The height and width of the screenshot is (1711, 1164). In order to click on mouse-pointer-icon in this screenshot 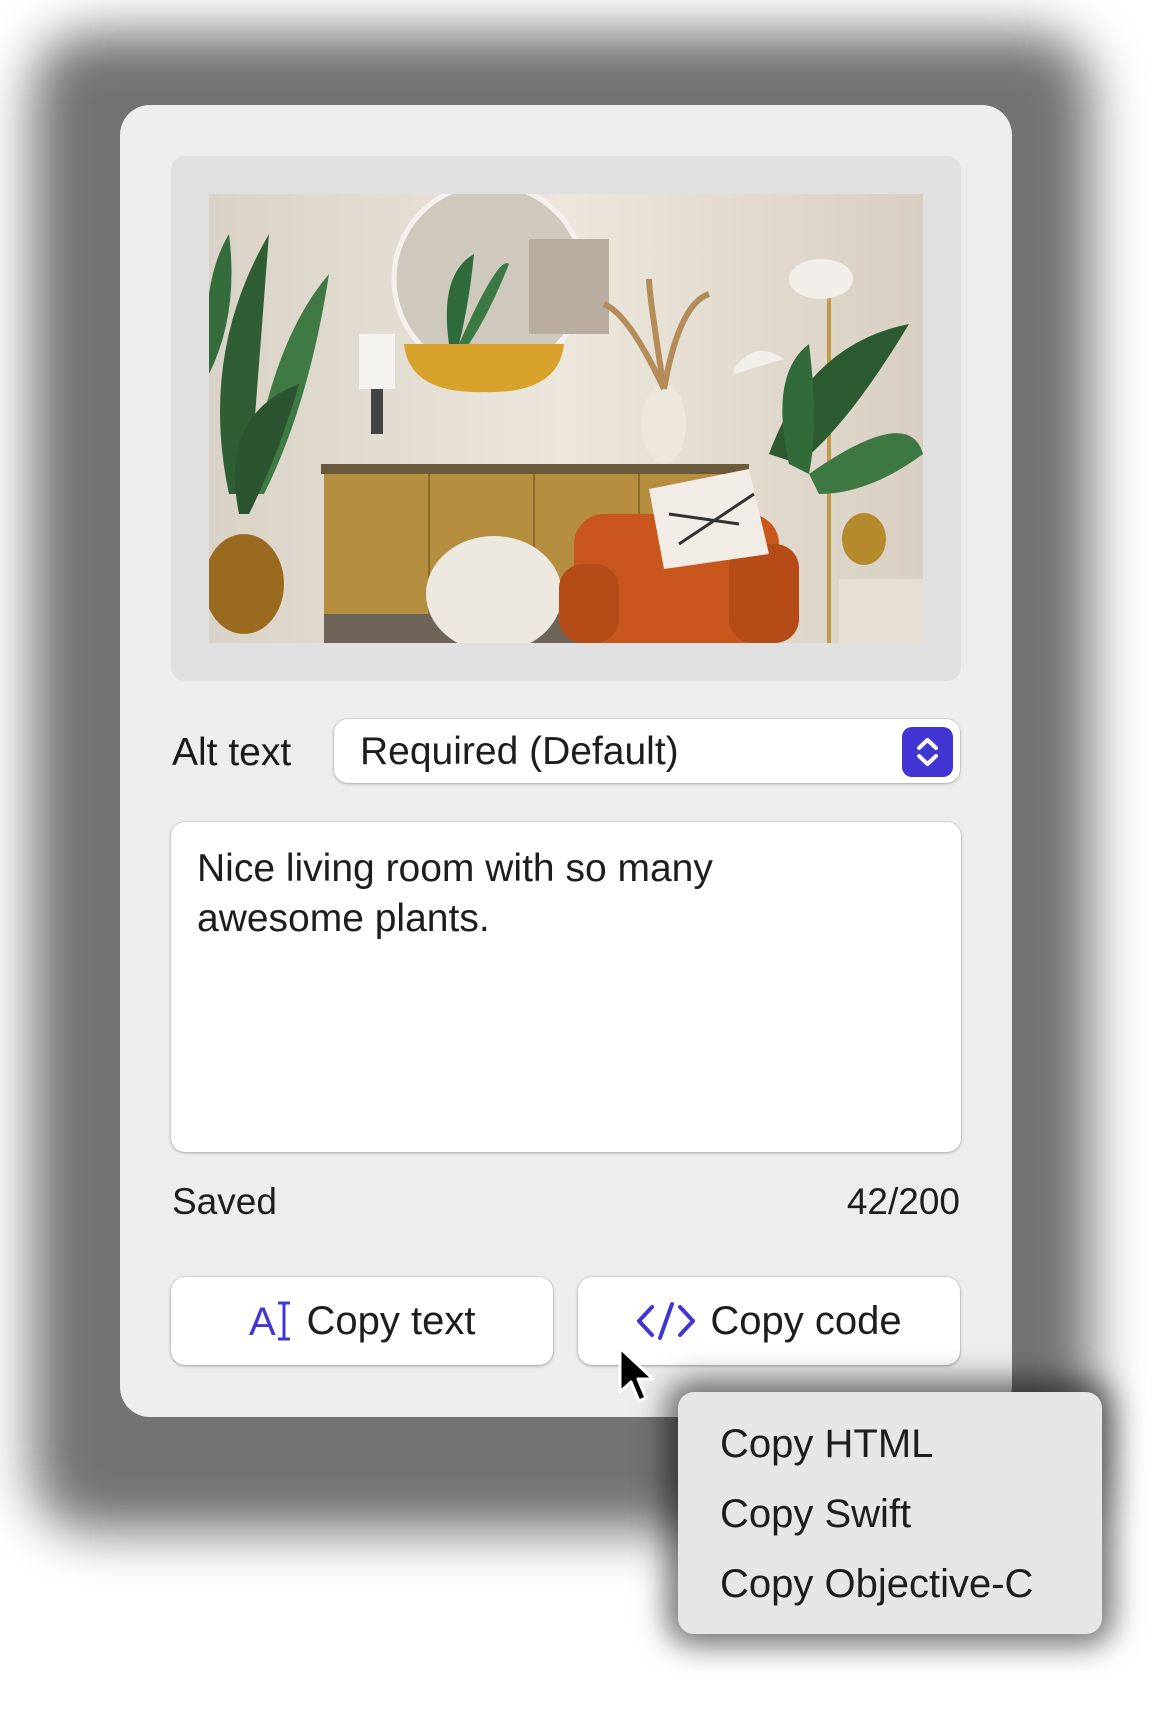, I will do `click(636, 1374)`.